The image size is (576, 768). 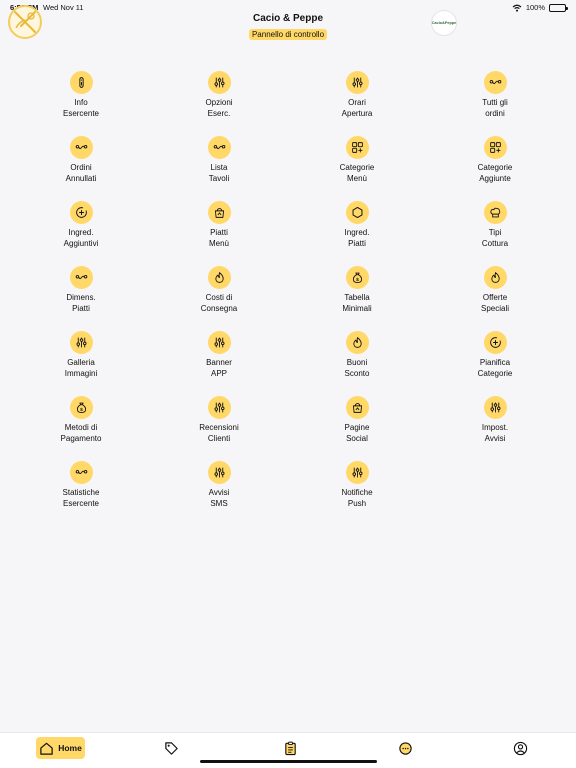 What do you see at coordinates (288, 761) in the screenshot?
I see `home-indicator` at bounding box center [288, 761].